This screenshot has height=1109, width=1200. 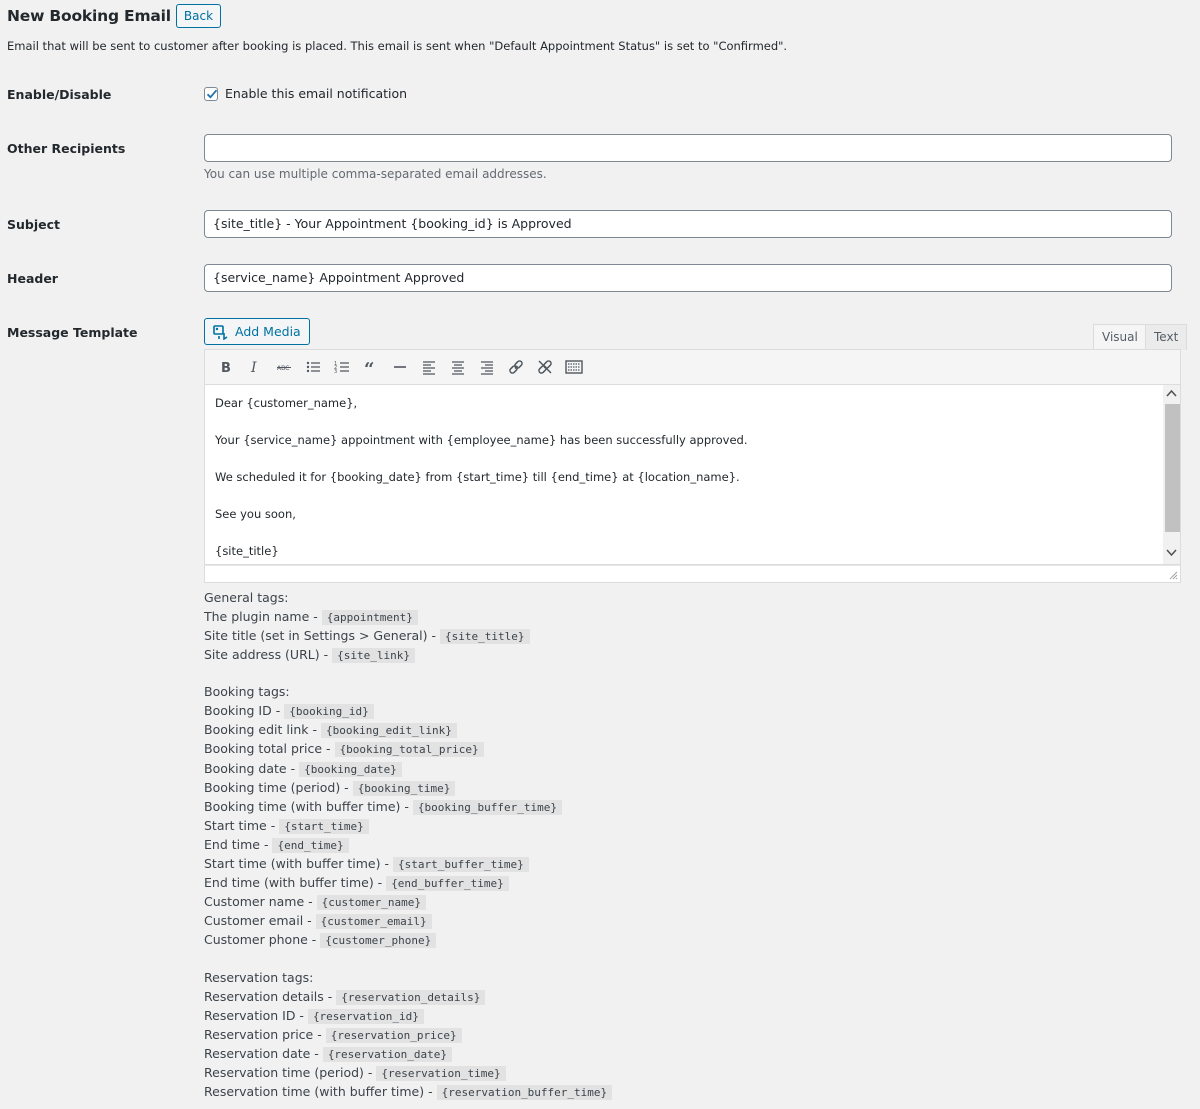 I want to click on tag-code: {reservation_id}, so click(x=365, y=1016).